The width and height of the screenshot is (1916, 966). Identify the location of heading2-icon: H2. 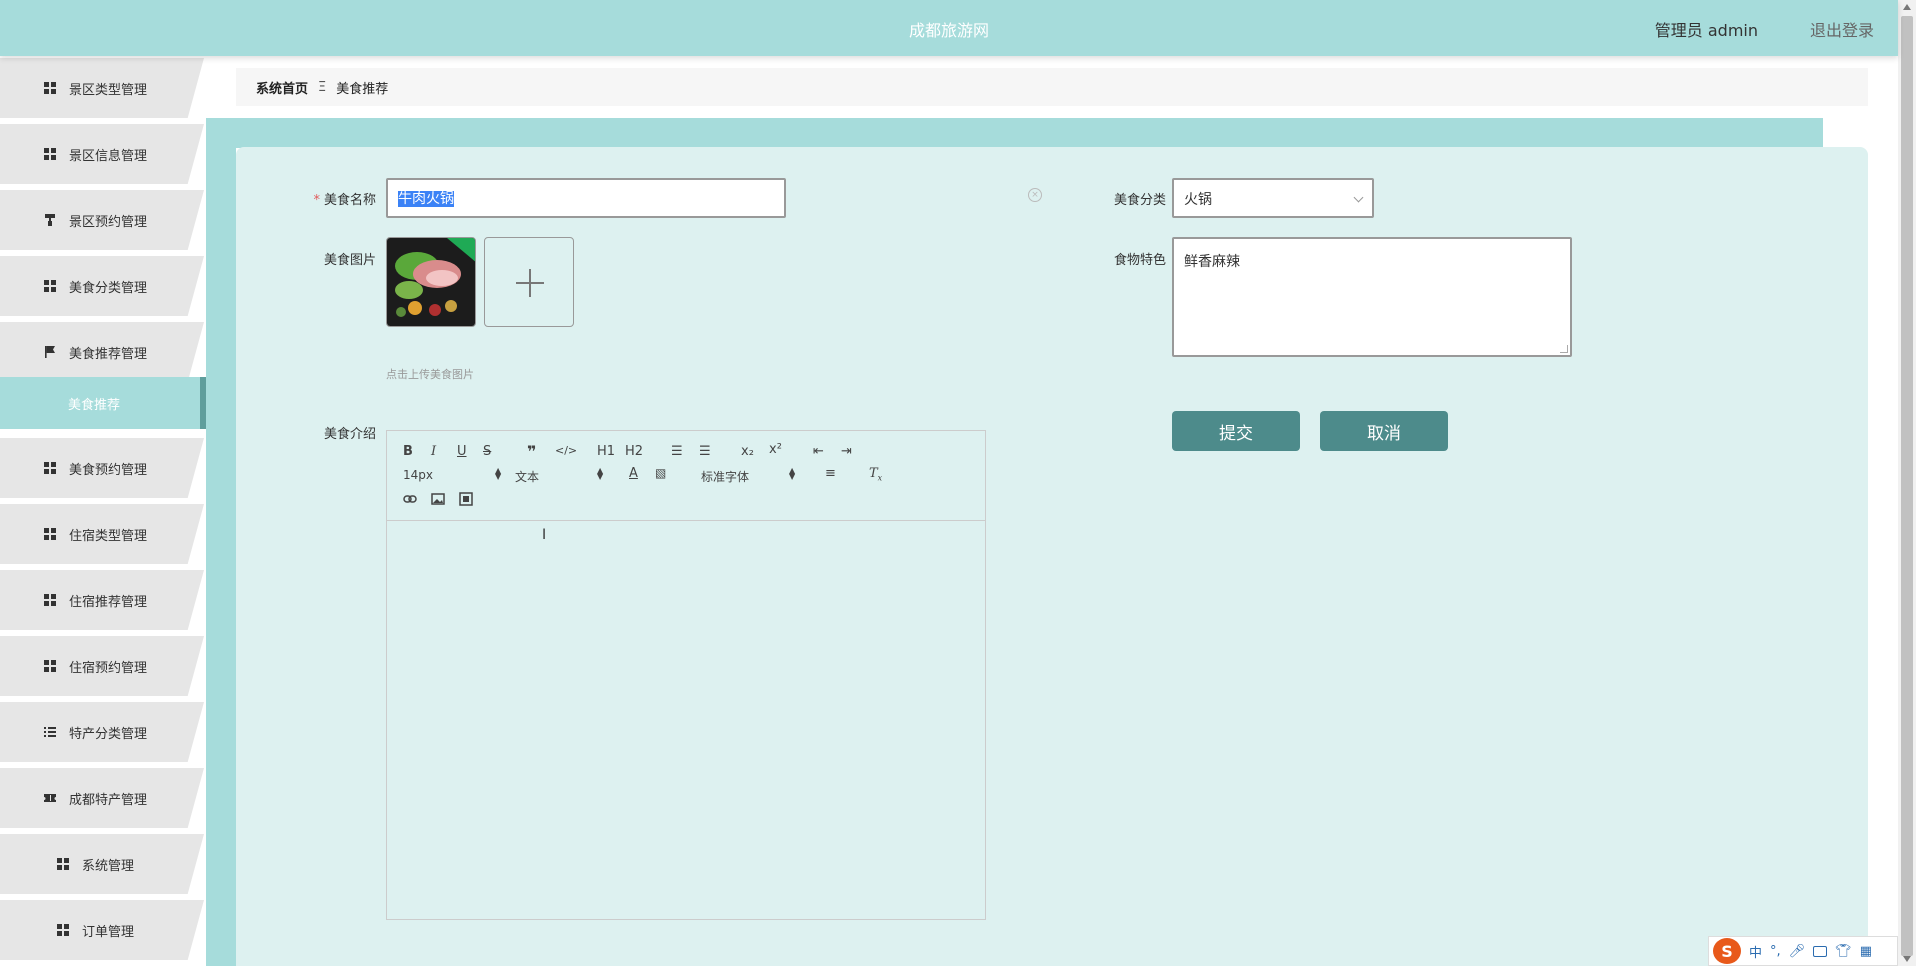
(634, 451).